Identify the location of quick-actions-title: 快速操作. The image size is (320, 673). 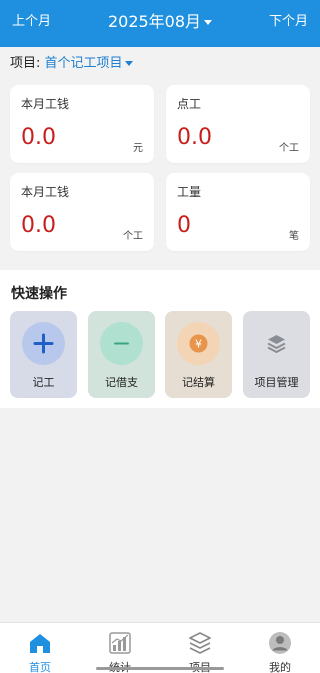
(39, 294).